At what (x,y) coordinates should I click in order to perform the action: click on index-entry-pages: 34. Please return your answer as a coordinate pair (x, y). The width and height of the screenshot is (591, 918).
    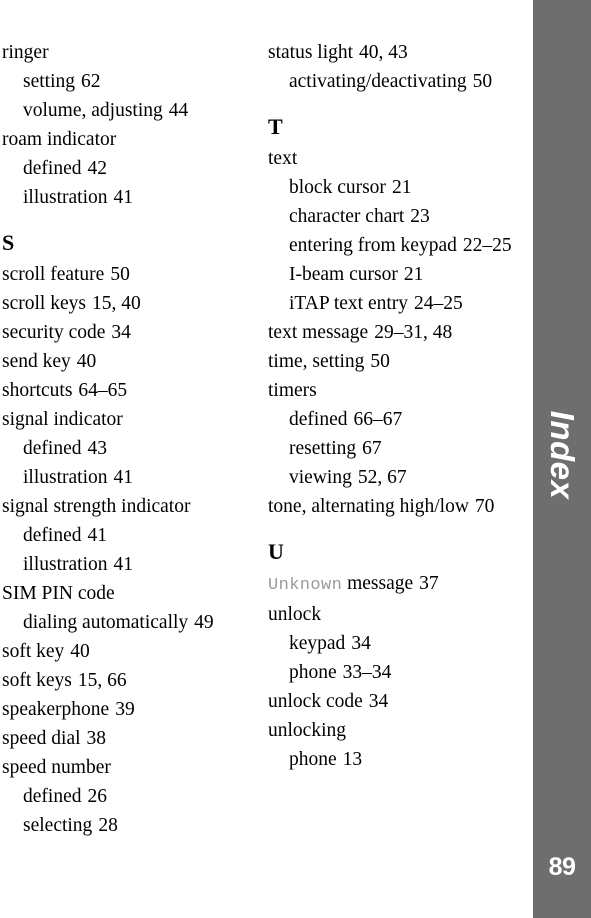
    Looking at the image, I should click on (361, 643).